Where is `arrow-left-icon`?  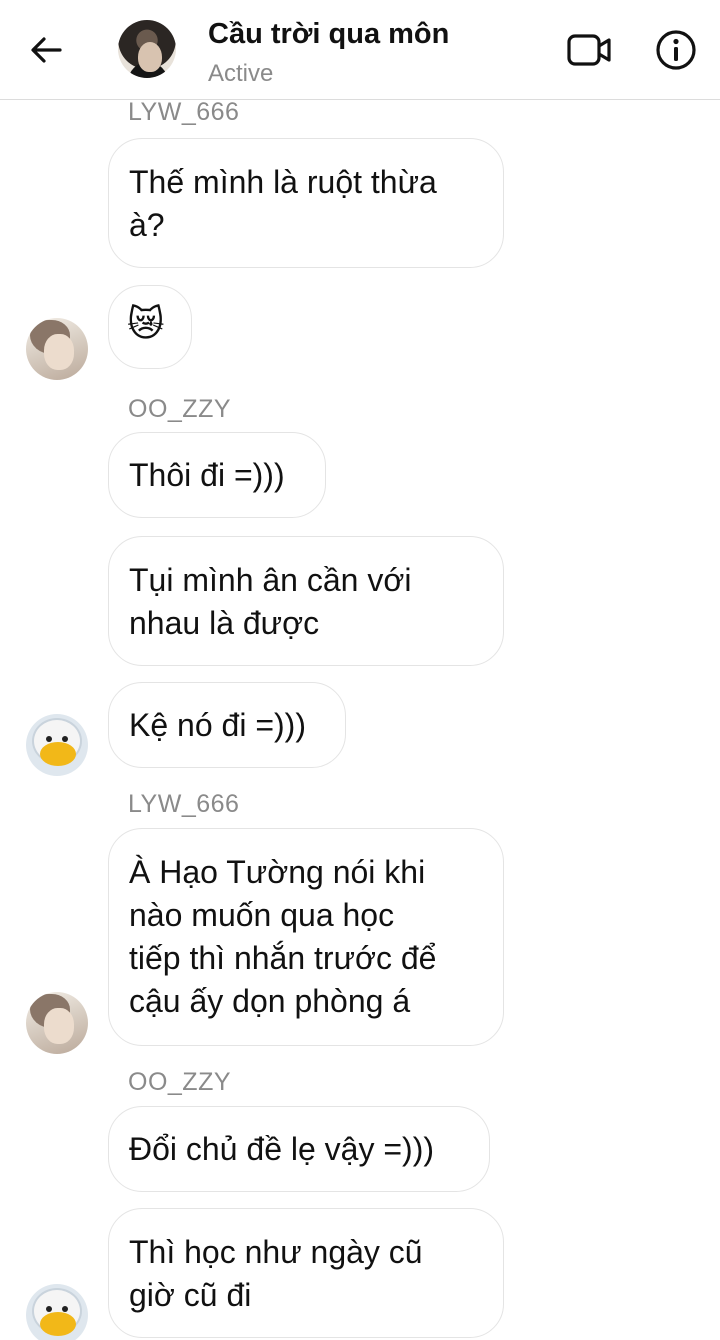
arrow-left-icon is located at coordinates (46, 50).